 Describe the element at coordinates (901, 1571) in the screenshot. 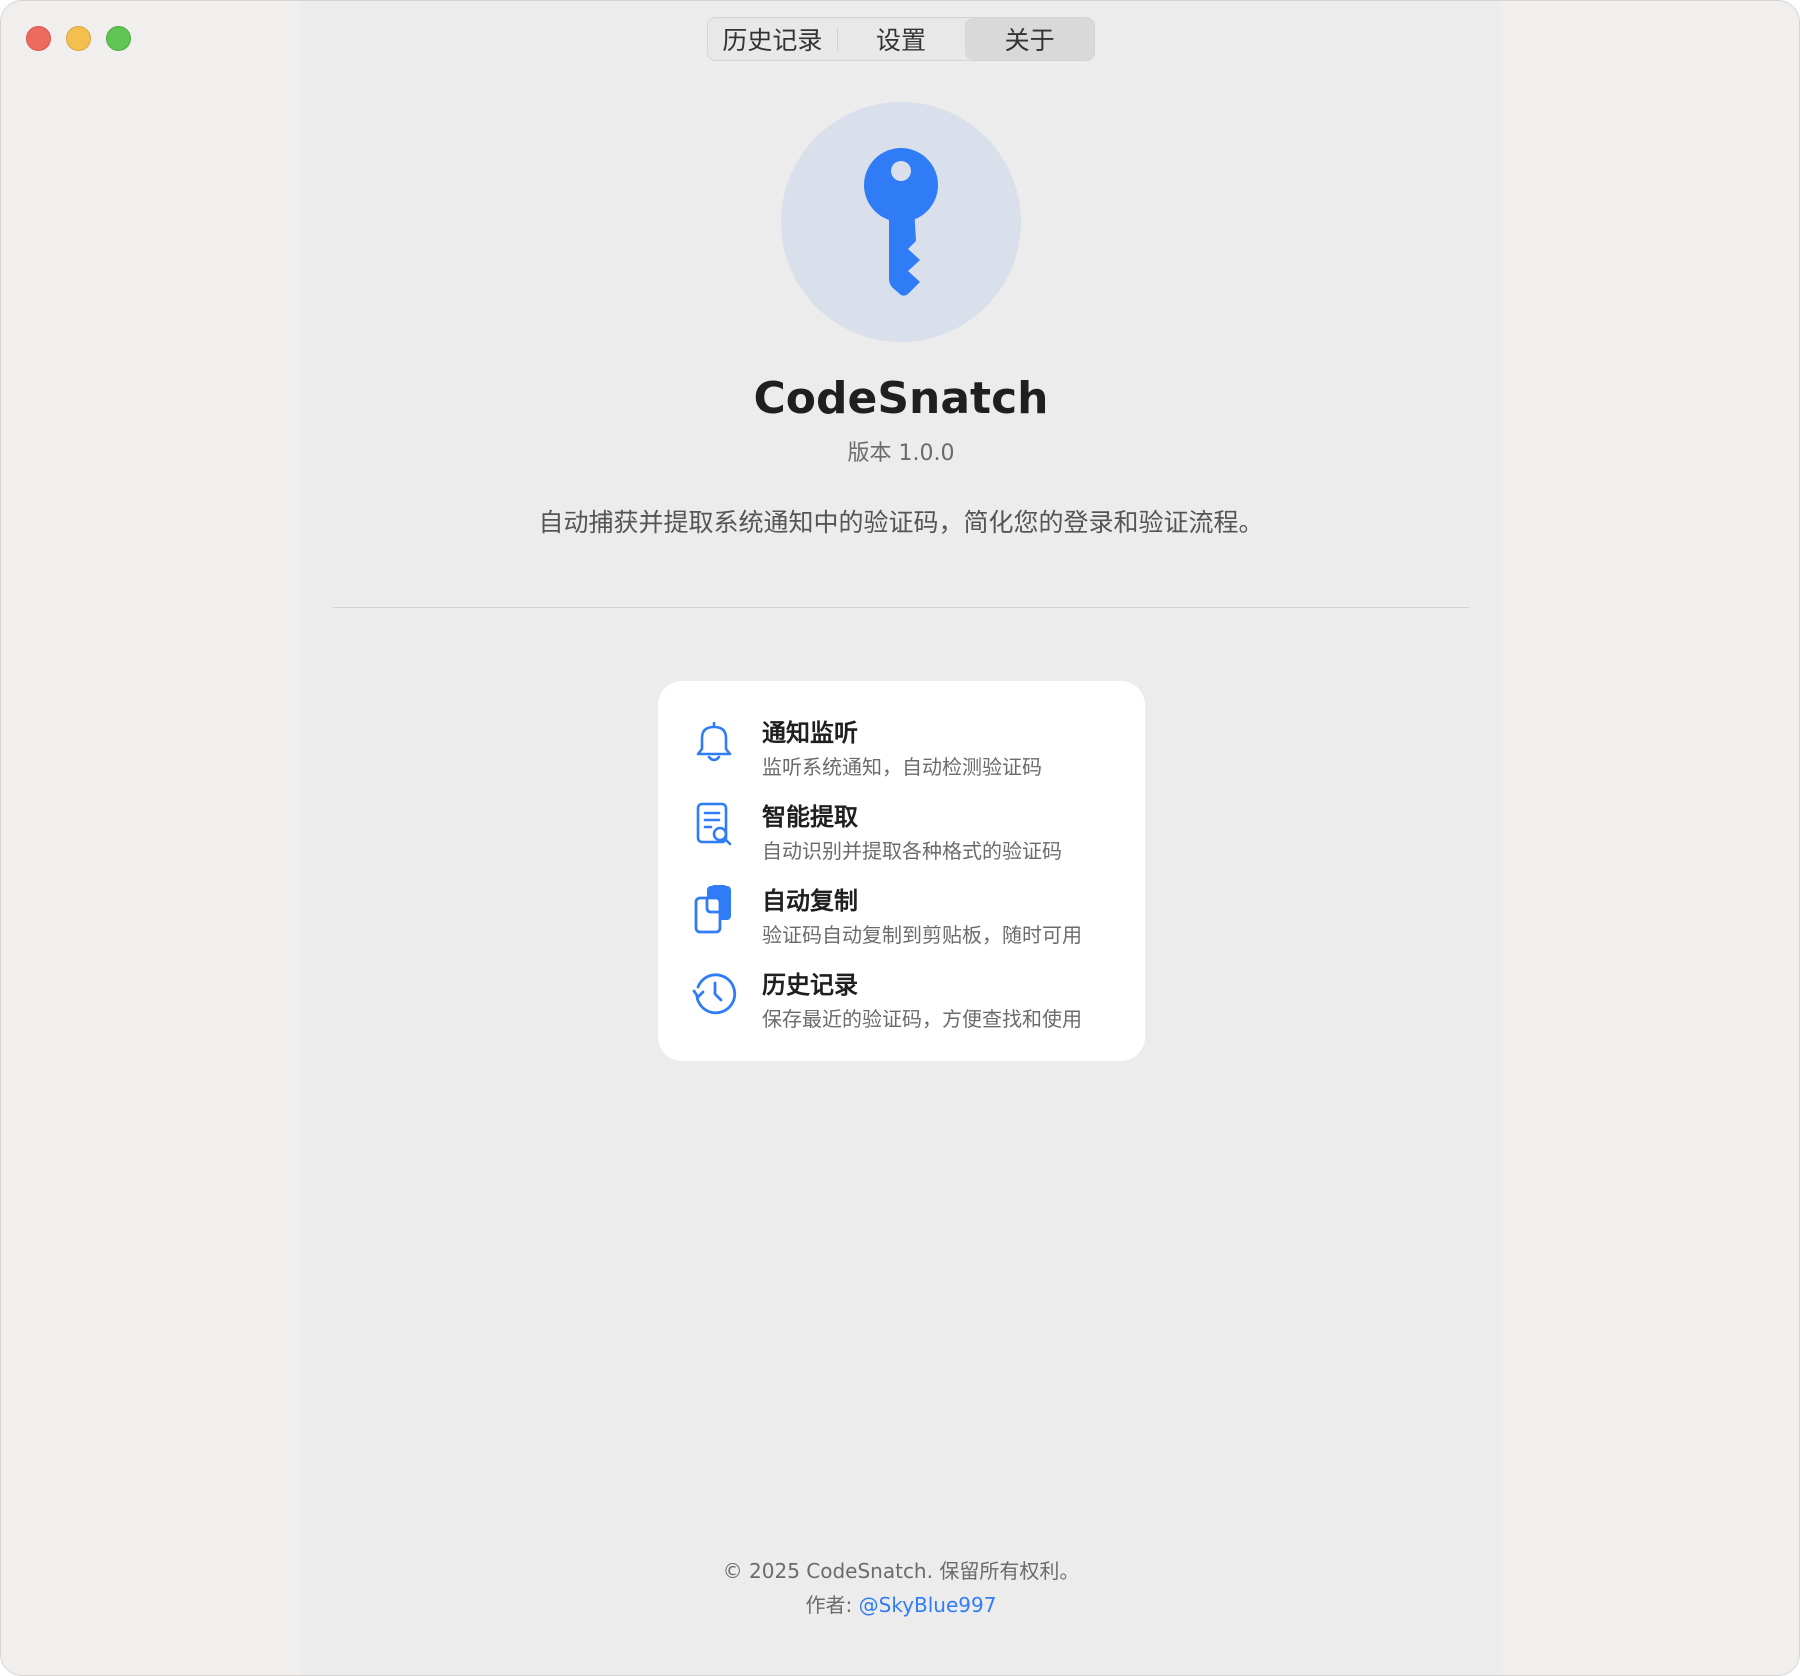

I see `copyright-text: © 2025 CodeSnatch. 保留所有权利。` at that location.